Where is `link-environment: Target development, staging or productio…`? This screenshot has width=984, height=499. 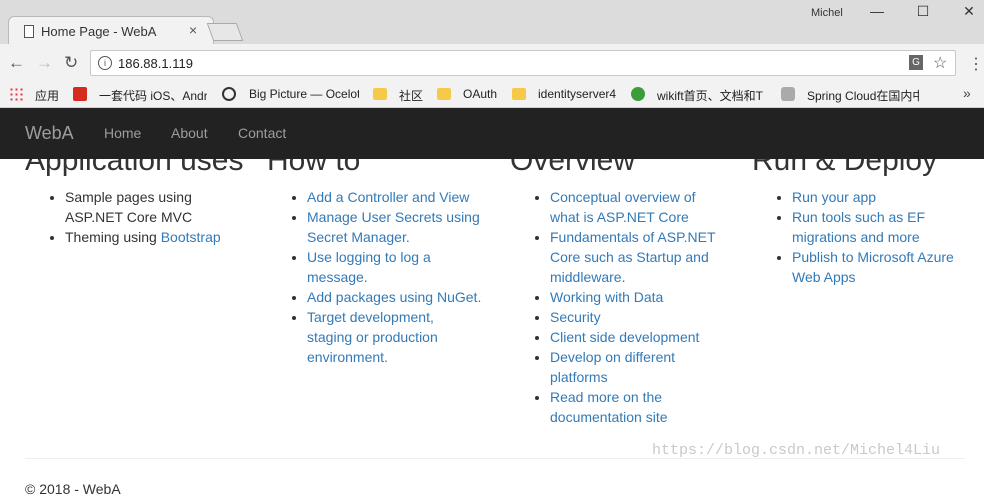
link-environment: Target development, staging or productio… is located at coordinates (372, 337).